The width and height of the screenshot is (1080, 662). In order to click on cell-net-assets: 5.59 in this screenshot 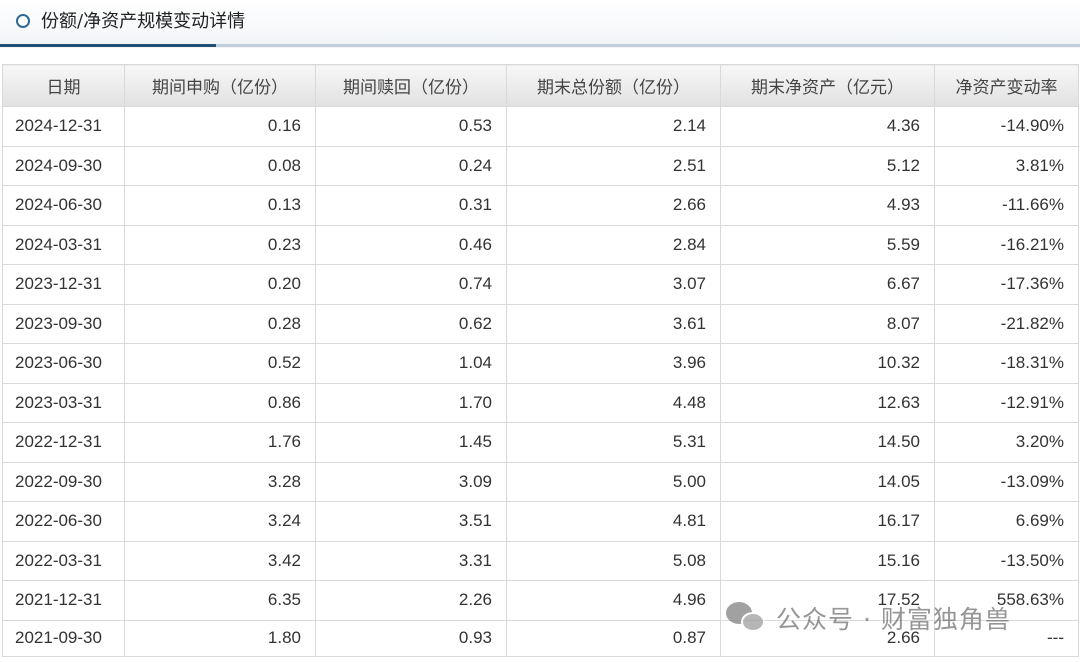, I will do `click(827, 244)`.